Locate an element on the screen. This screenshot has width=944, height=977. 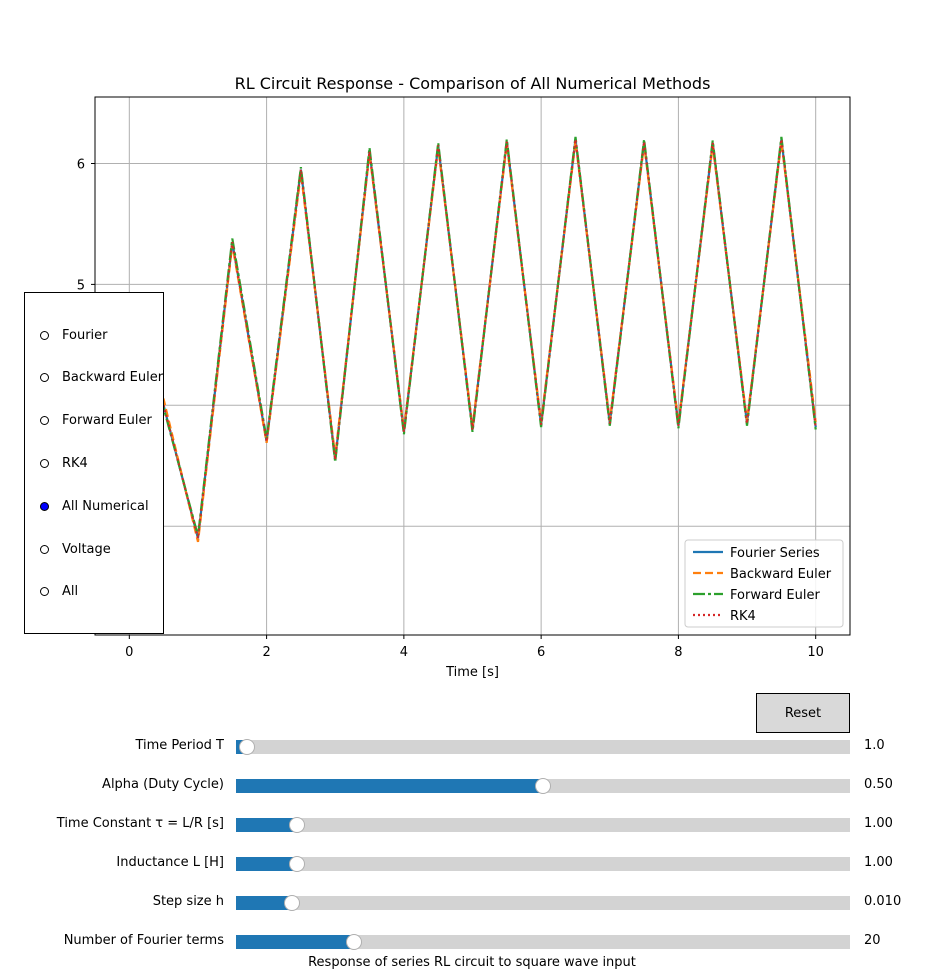
slider-row: Time Period T 1.0 is located at coordinates (472, 747).